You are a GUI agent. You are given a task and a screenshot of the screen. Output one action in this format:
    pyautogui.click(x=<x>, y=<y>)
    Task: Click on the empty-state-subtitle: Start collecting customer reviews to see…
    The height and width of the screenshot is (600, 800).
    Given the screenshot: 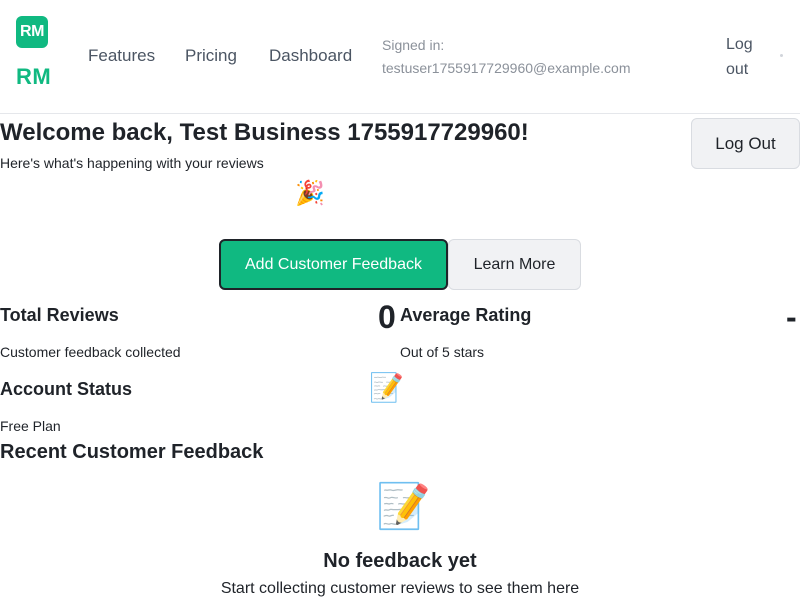 What is the action you would take?
    pyautogui.click(x=400, y=588)
    